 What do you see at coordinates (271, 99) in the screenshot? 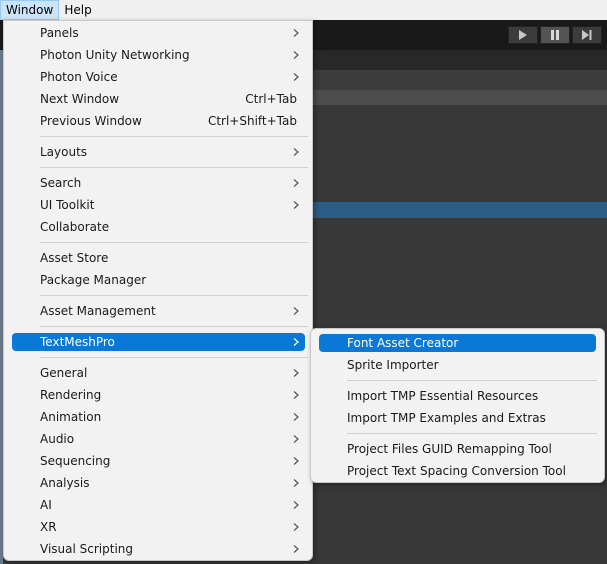
I see `menu-item-shortcut: Ctrl+Tab` at bounding box center [271, 99].